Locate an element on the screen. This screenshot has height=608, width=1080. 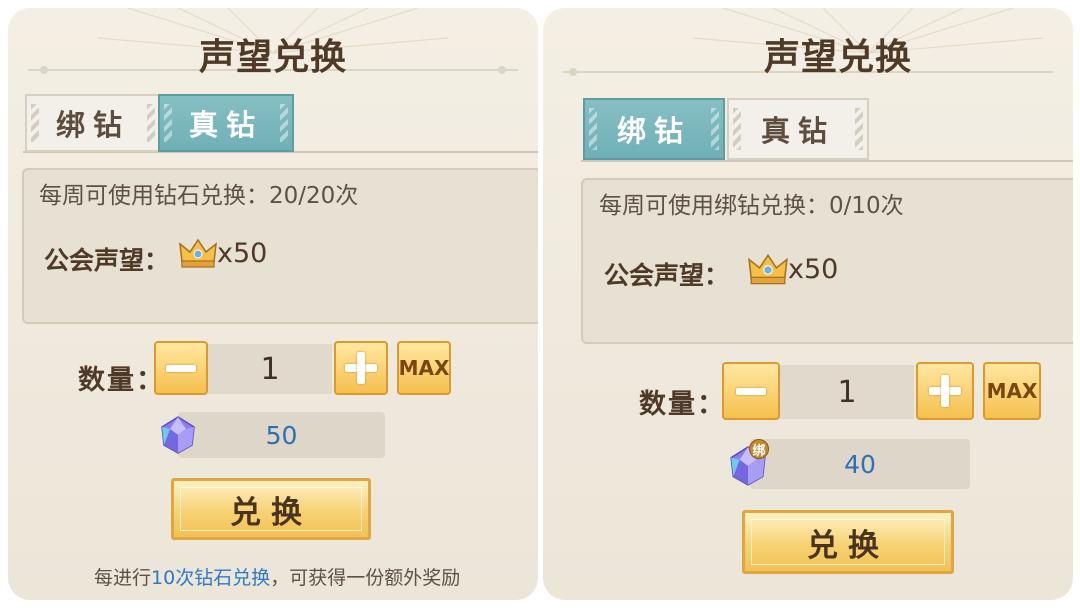
note-highlight: 10次钻石兑换 is located at coordinates (211, 578).